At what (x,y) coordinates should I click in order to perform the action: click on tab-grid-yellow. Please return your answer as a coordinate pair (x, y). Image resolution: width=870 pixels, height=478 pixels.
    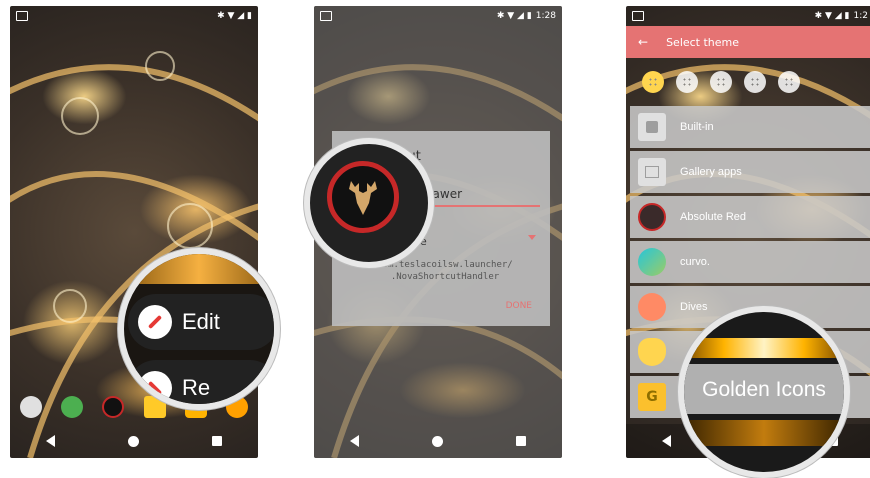
    Looking at the image, I should click on (653, 82).